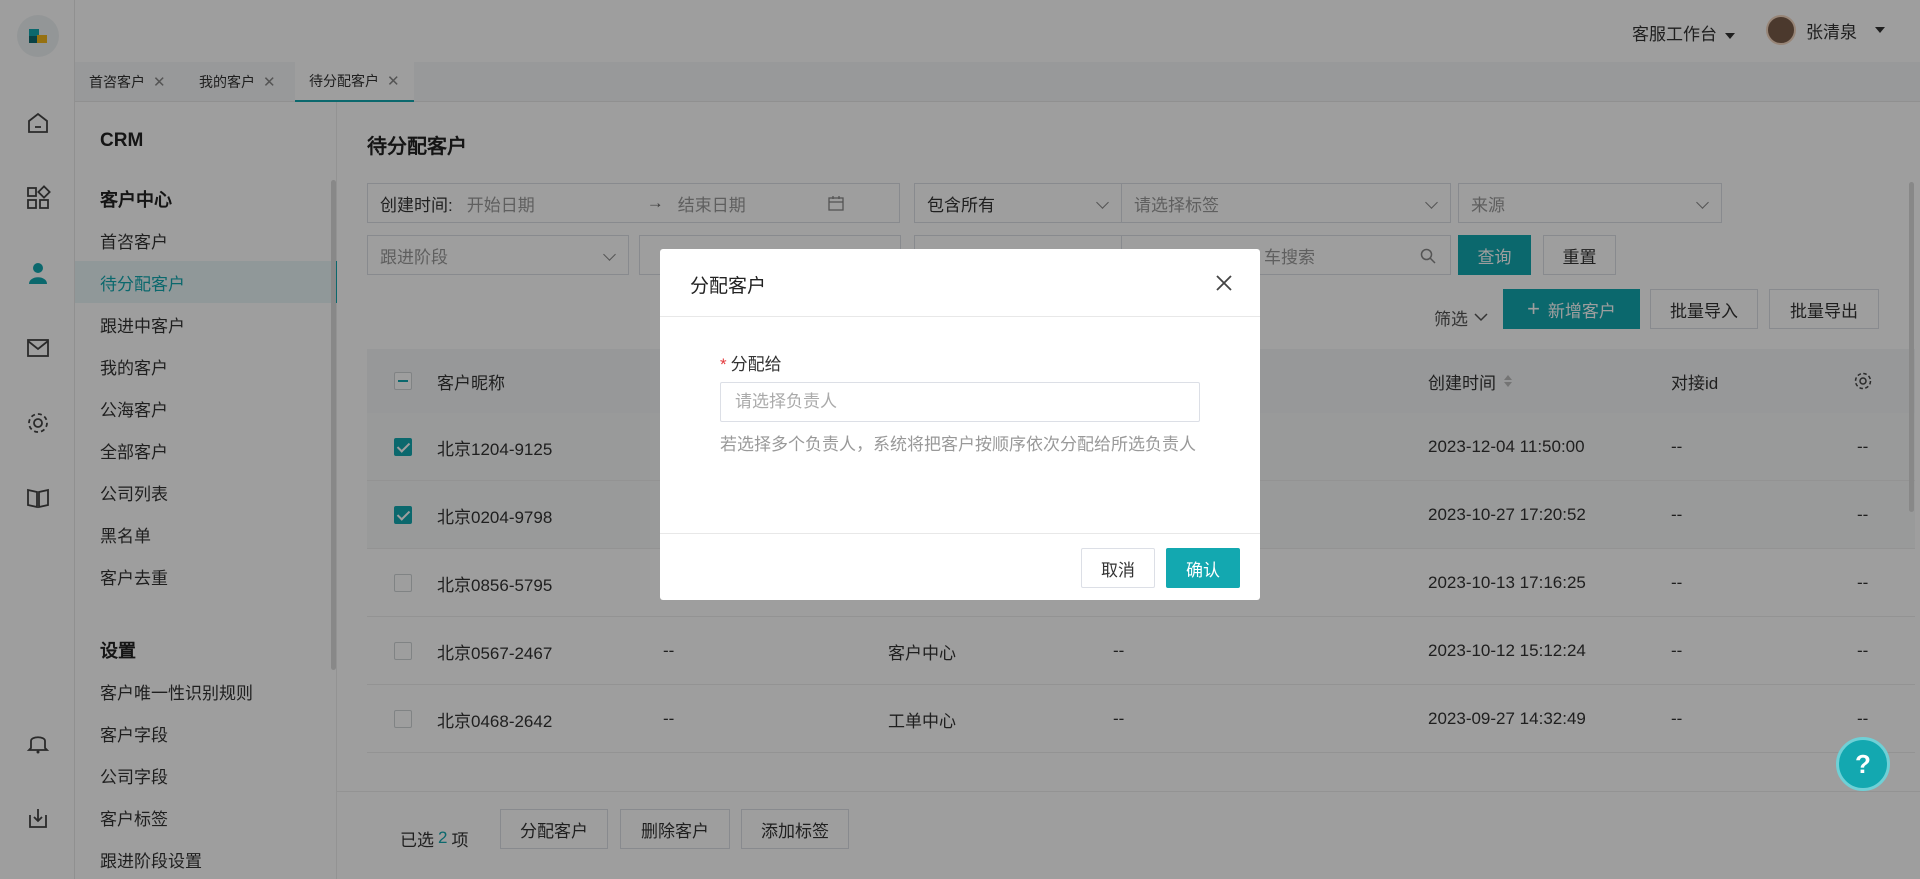 The image size is (1920, 879). Describe the element at coordinates (1118, 568) in the screenshot. I see `cancel-button: 取消` at that location.